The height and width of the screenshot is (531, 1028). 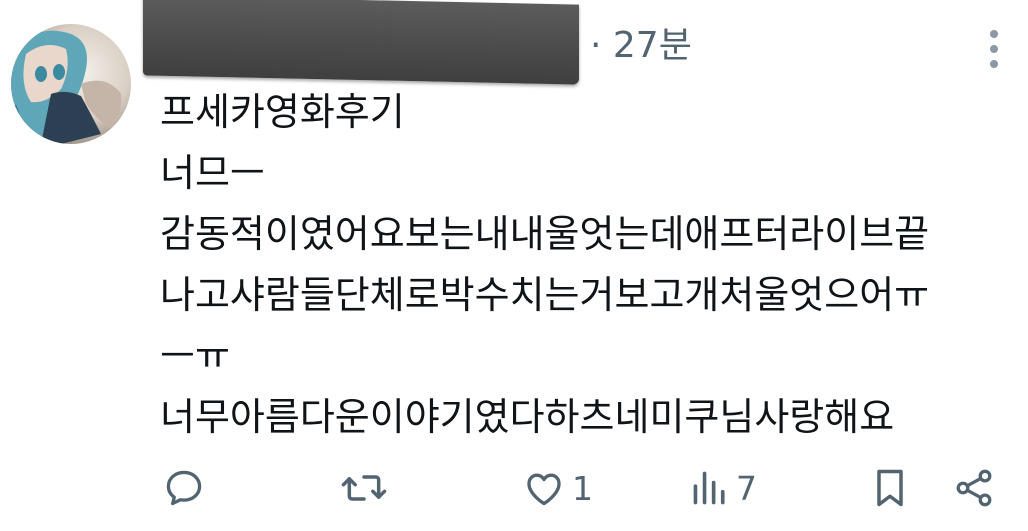 What do you see at coordinates (544, 489) in the screenshot?
I see `heart-icon` at bounding box center [544, 489].